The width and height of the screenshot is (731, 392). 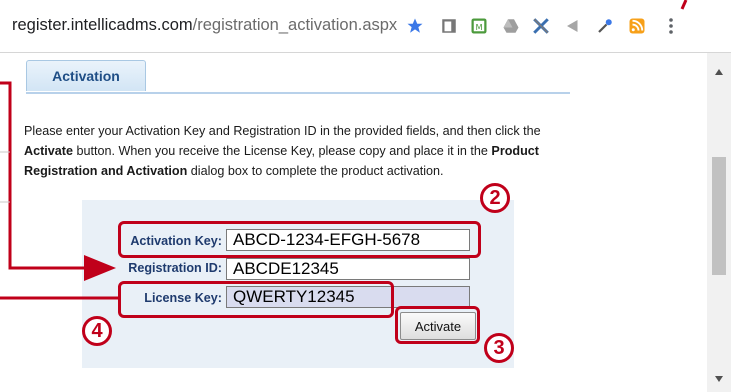 What do you see at coordinates (495, 198) in the screenshot?
I see `step-2-marker: 2` at bounding box center [495, 198].